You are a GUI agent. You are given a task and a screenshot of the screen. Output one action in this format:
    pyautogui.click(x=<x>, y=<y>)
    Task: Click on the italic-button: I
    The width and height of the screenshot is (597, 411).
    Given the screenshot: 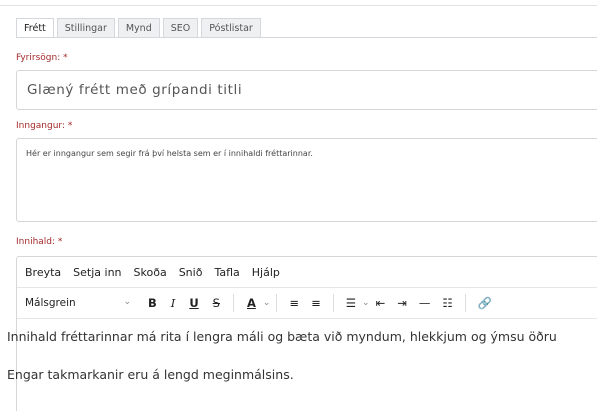 What is the action you would take?
    pyautogui.click(x=173, y=303)
    